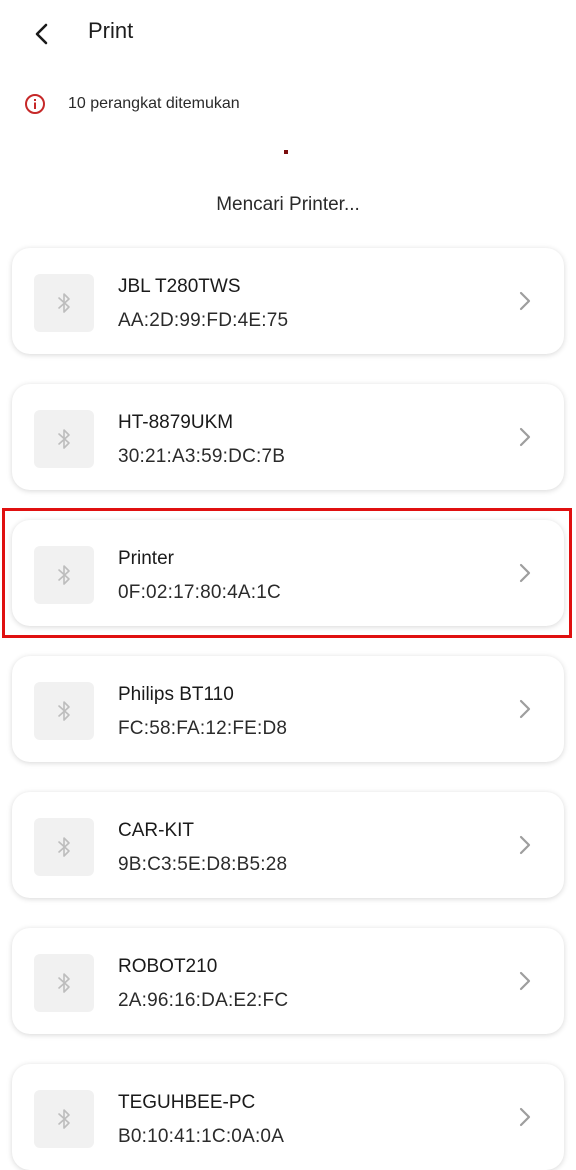  I want to click on loading-indicator, so click(286, 152).